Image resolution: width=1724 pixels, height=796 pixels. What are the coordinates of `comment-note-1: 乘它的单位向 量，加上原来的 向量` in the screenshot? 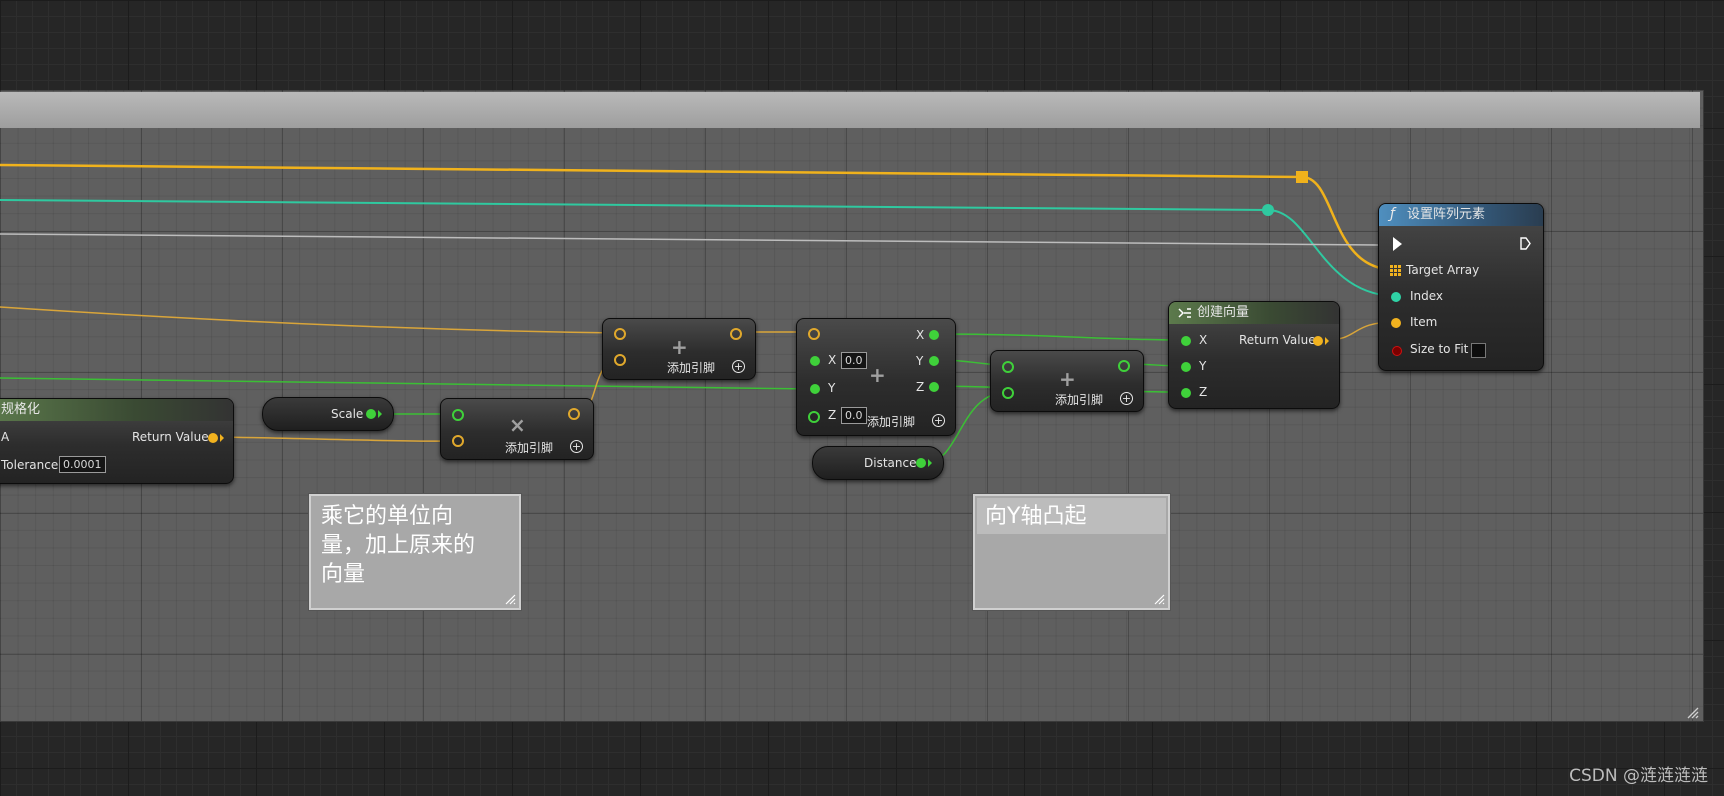 It's located at (415, 552).